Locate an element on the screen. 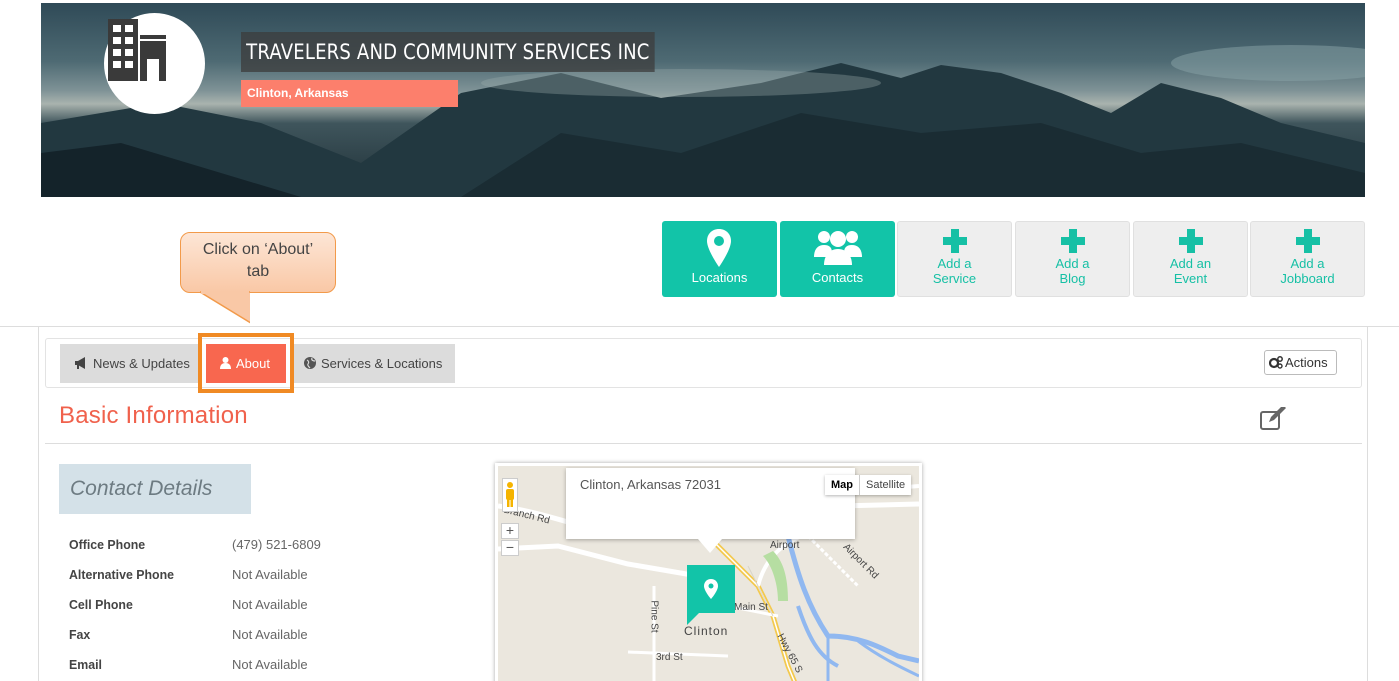 This screenshot has height=681, width=1399. organization-logo is located at coordinates (154, 63).